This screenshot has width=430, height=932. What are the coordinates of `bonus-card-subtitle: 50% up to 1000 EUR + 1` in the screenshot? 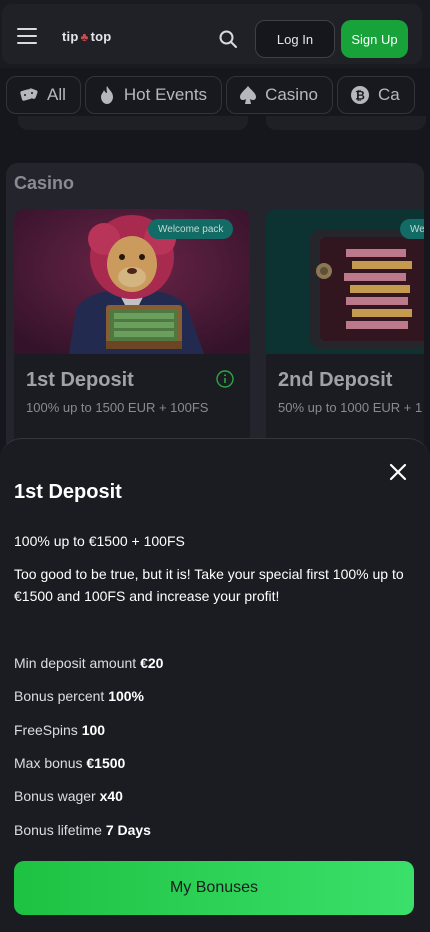 It's located at (350, 407).